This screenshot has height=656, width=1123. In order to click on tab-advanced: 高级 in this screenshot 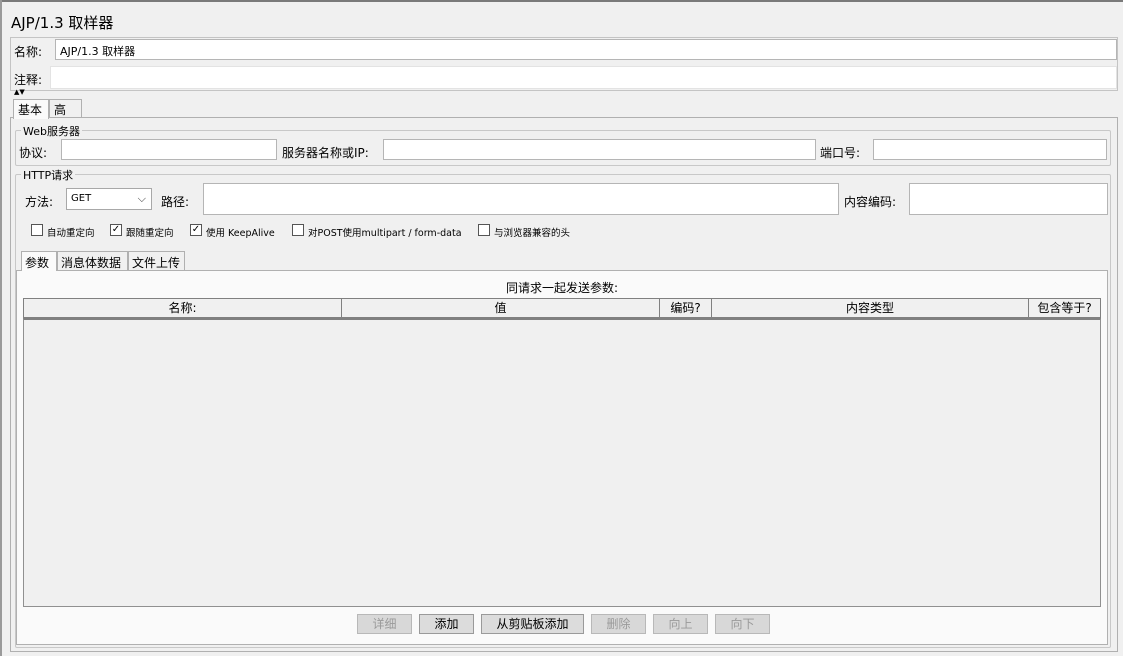, I will do `click(65, 116)`.